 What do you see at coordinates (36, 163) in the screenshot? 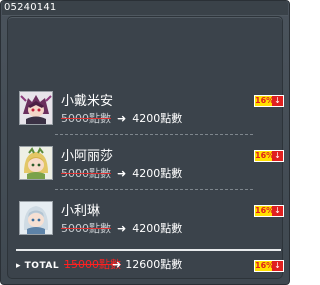
I see `blonde-girl-portrait-icon` at bounding box center [36, 163].